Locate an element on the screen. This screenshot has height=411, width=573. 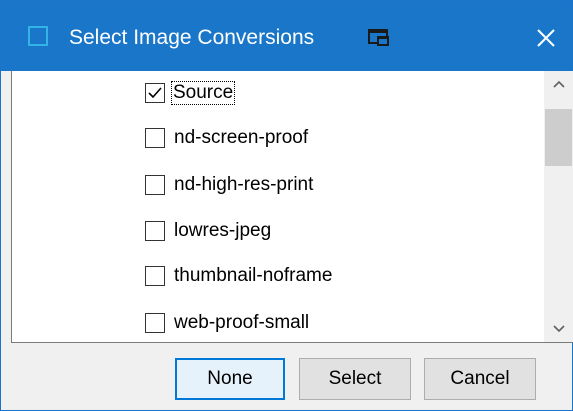
checkbox-source is located at coordinates (155, 93).